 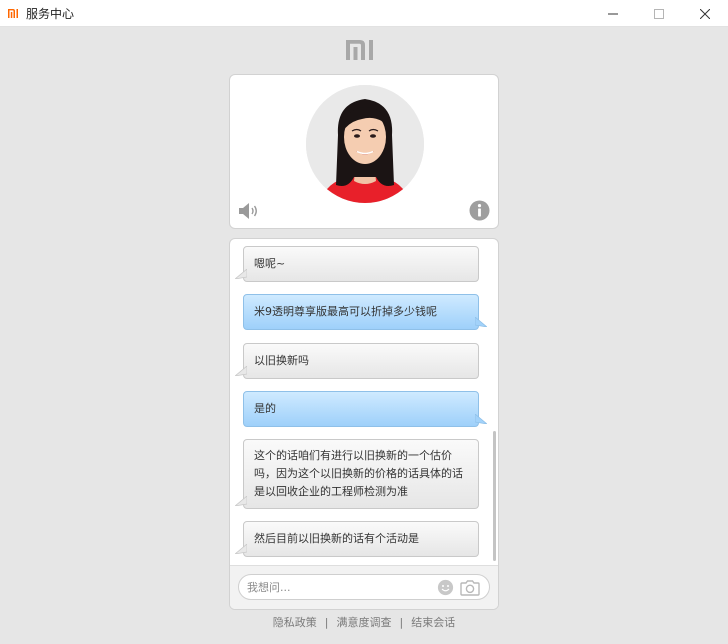 What do you see at coordinates (445, 587) in the screenshot?
I see `emoji-icon` at bounding box center [445, 587].